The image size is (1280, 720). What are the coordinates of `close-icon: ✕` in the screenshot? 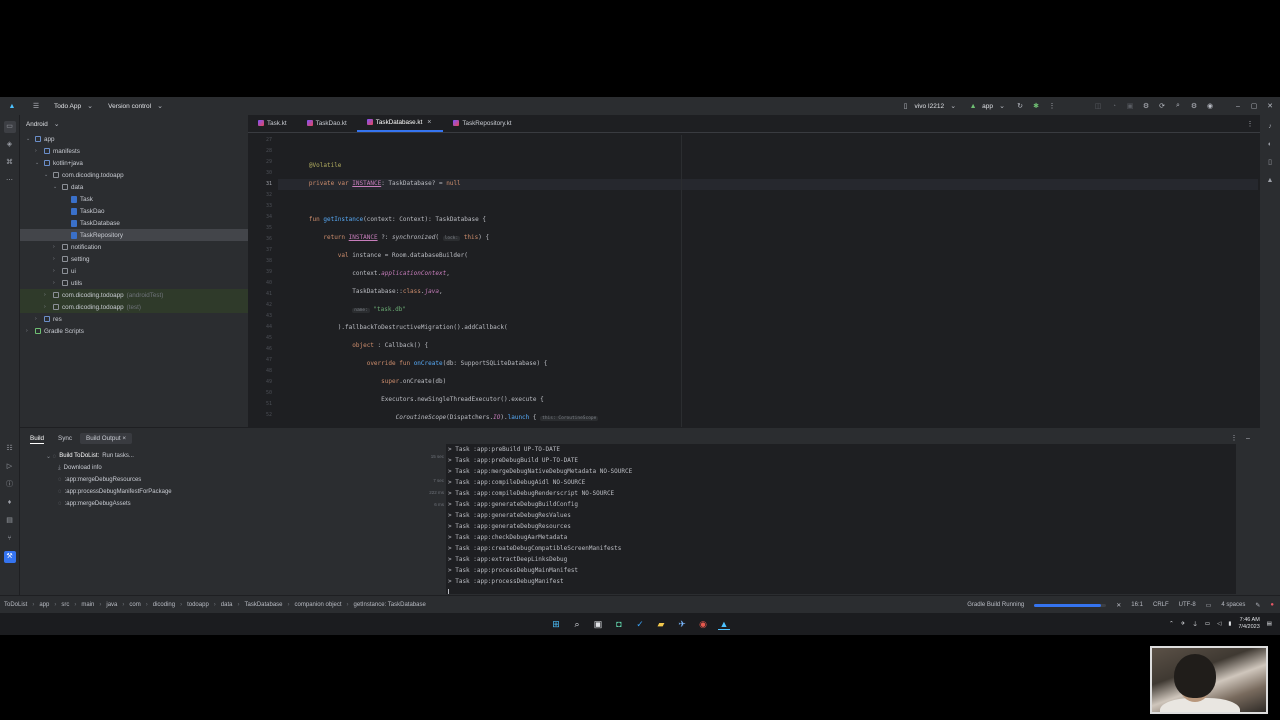 It's located at (1270, 106).